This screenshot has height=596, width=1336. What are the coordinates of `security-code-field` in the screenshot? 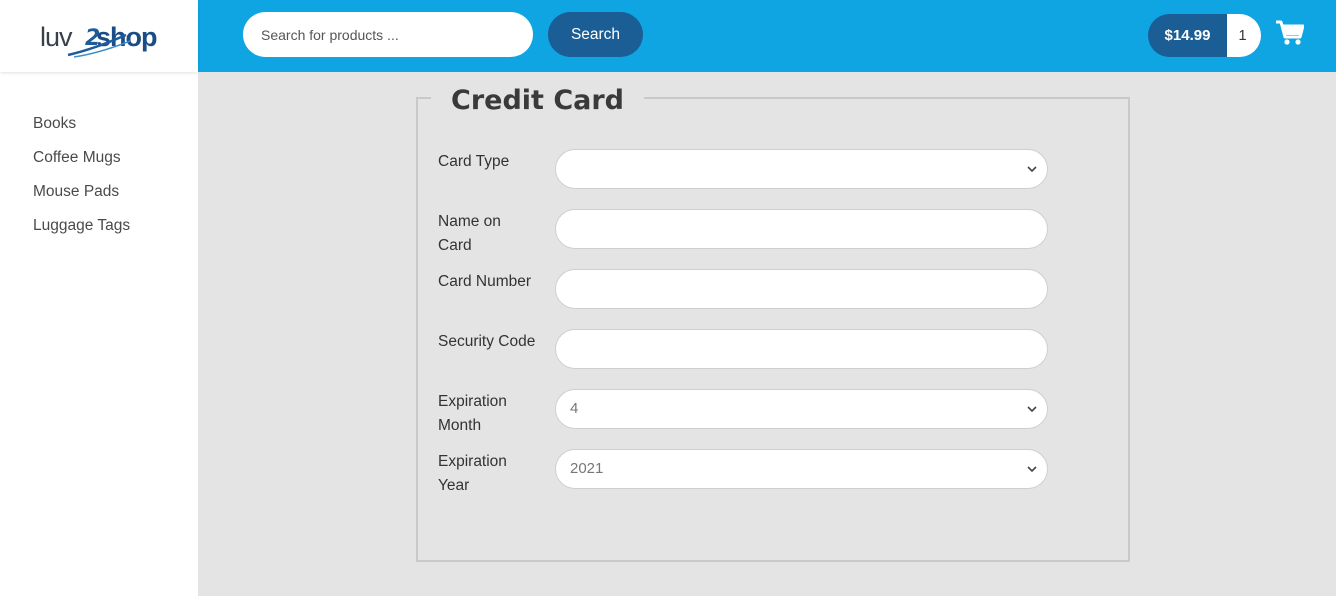 It's located at (801, 349).